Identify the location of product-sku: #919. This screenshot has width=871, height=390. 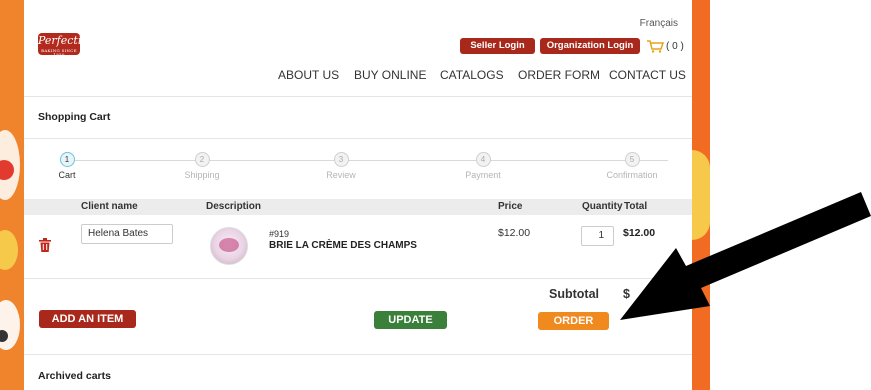
(279, 234).